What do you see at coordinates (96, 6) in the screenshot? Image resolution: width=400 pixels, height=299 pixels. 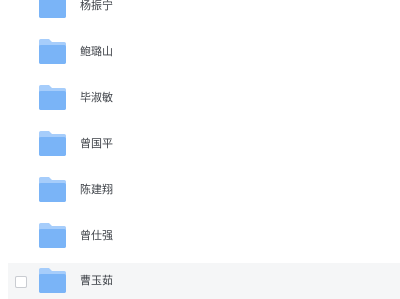 I see `folder-name: 杨振宁` at bounding box center [96, 6].